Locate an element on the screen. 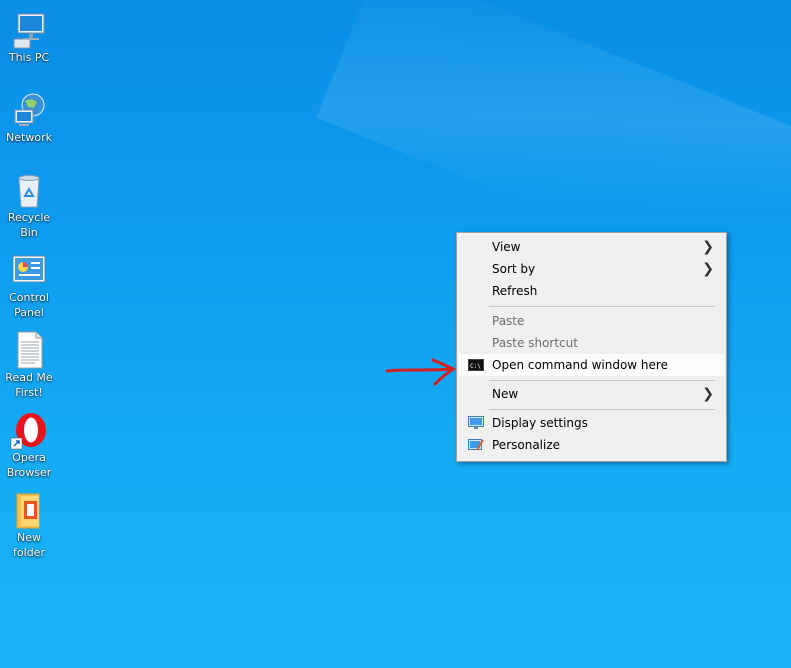 The width and height of the screenshot is (791, 668). menu-item-label: Paste shortcut is located at coordinates (535, 343).